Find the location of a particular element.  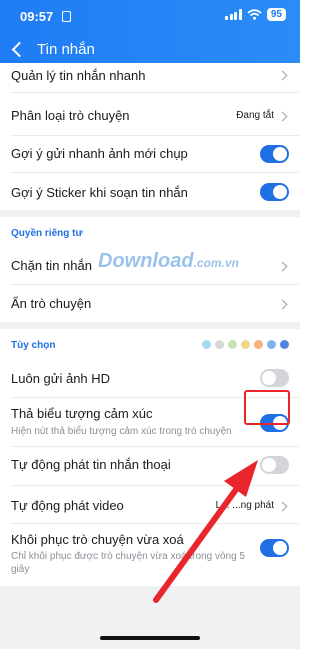

home-indicator is located at coordinates (150, 638).